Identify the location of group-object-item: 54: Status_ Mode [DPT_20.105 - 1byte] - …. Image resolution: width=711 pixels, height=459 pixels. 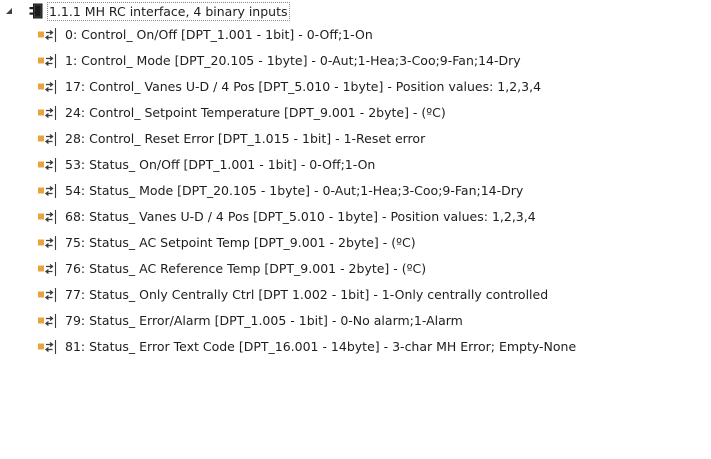
(355, 191).